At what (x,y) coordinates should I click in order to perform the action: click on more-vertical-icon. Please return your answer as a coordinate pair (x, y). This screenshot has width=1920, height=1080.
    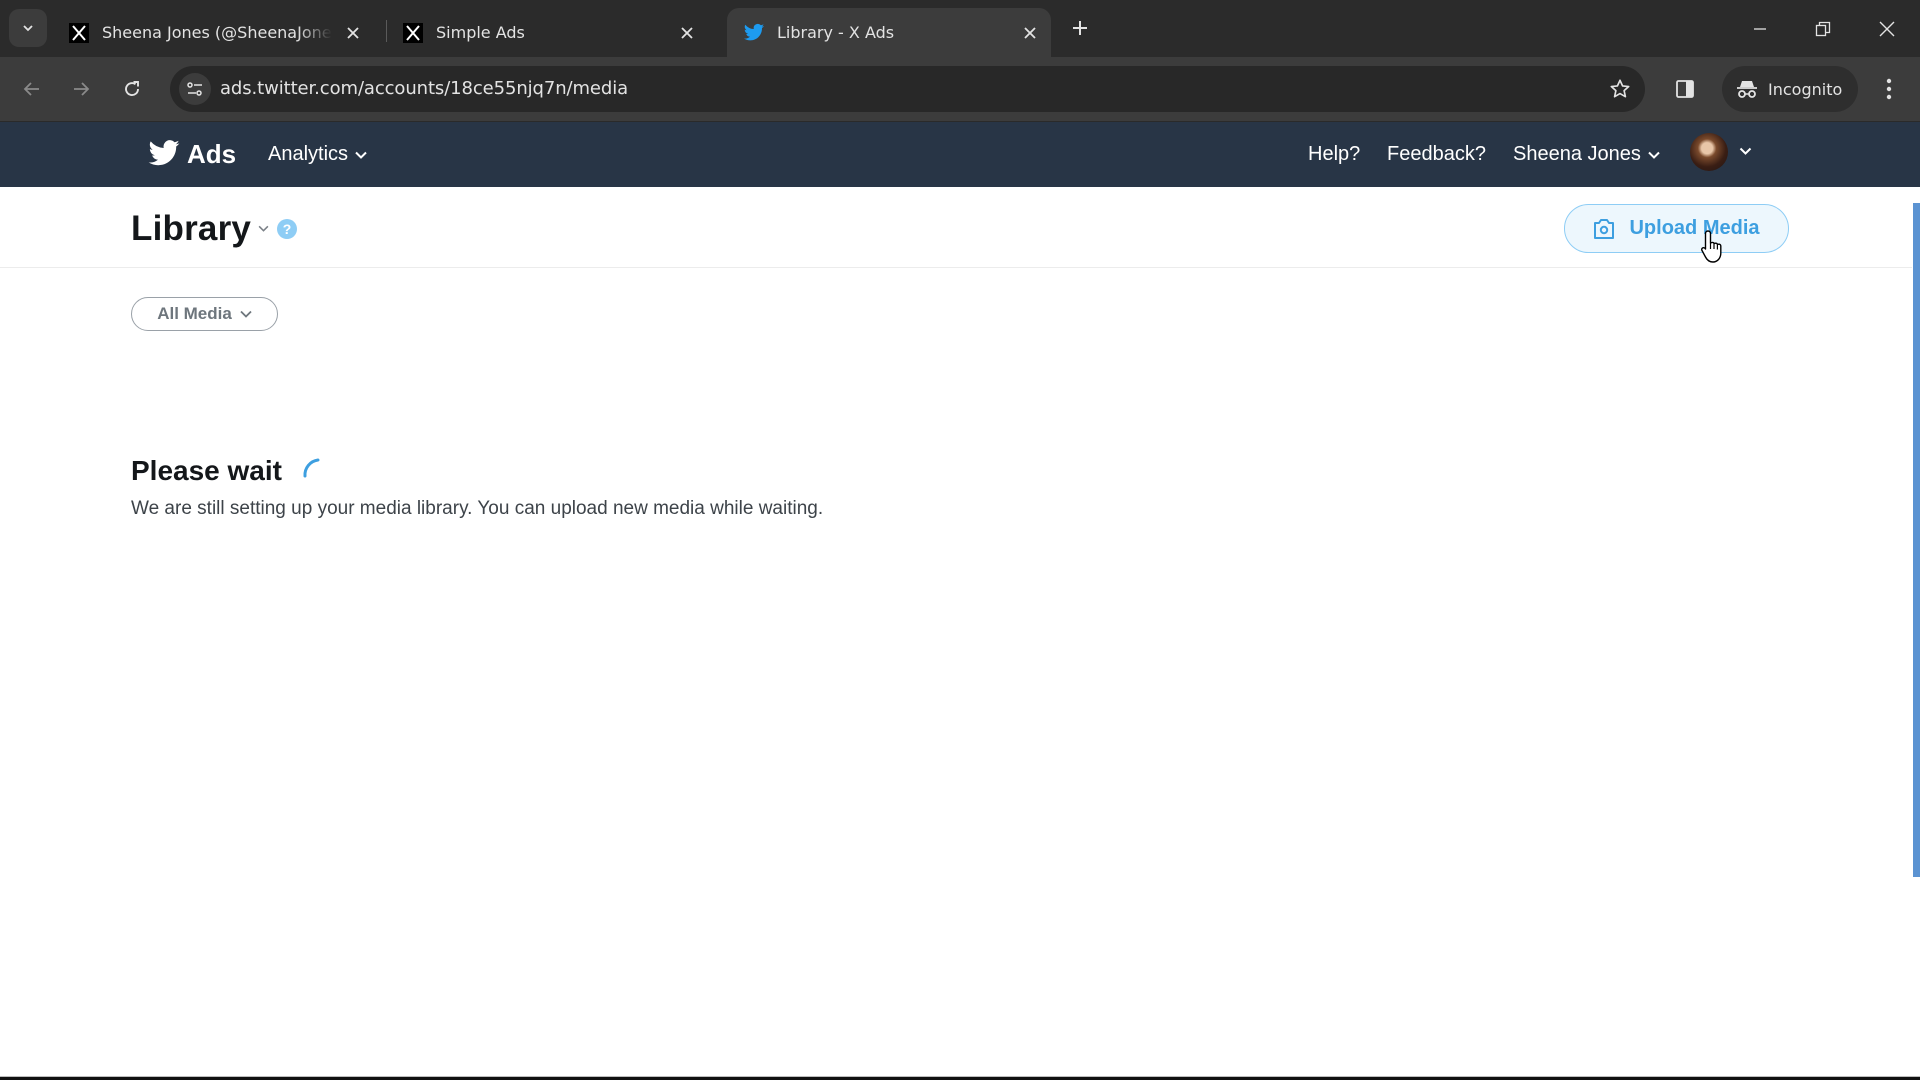
    Looking at the image, I should click on (1889, 89).